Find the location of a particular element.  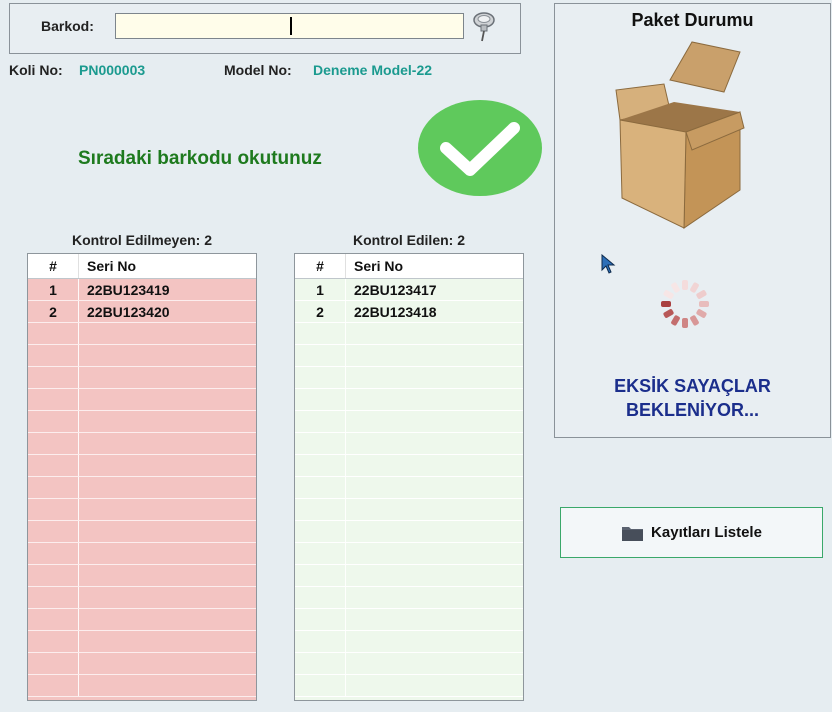

table-row: 2 22BU123418 is located at coordinates (409, 312).